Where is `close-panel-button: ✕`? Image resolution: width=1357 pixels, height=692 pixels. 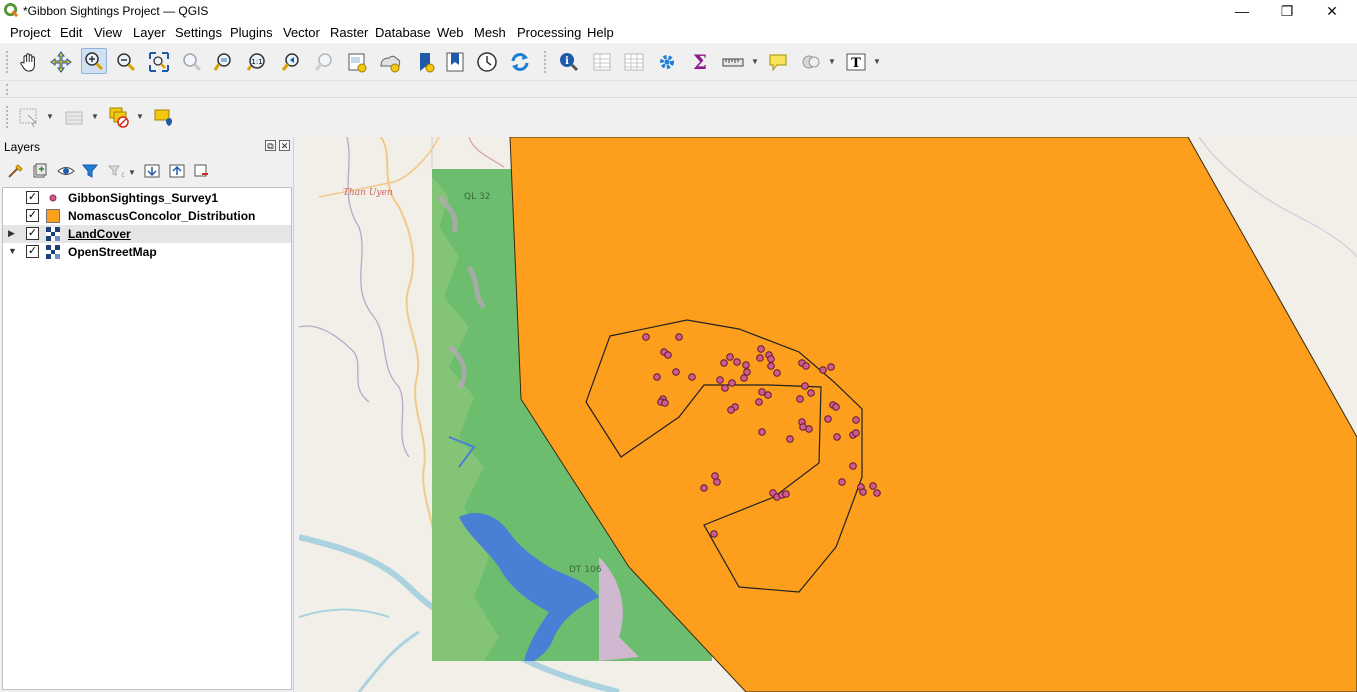
close-panel-button: ✕ is located at coordinates (284, 145).